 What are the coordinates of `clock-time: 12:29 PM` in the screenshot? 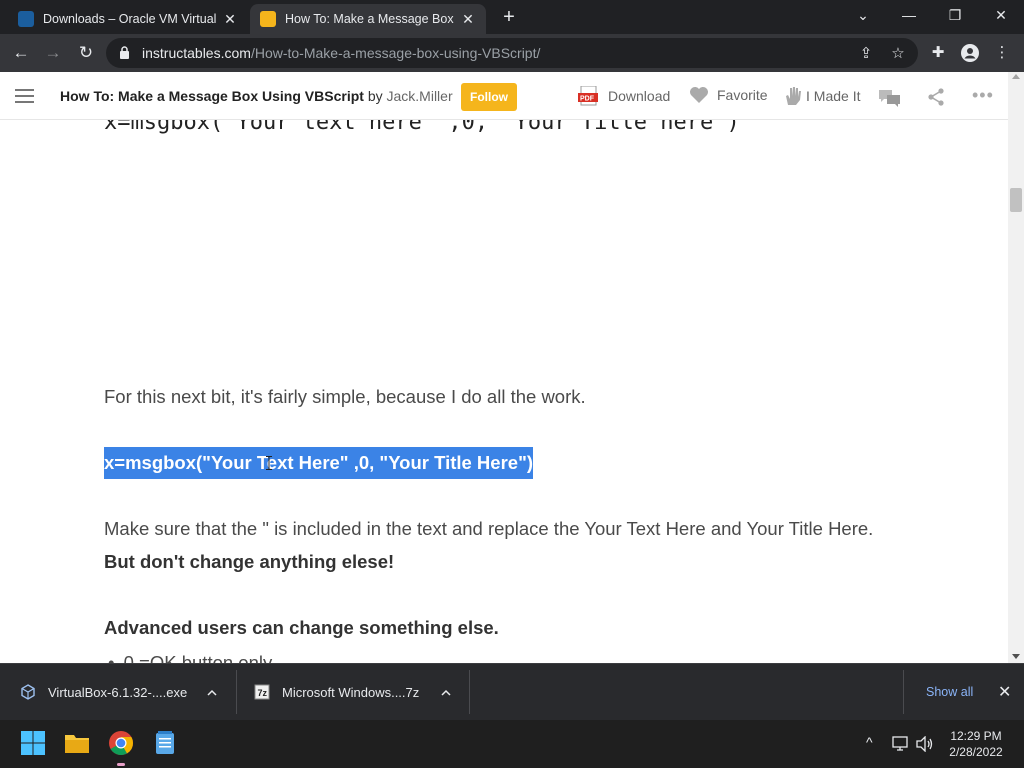 It's located at (976, 736).